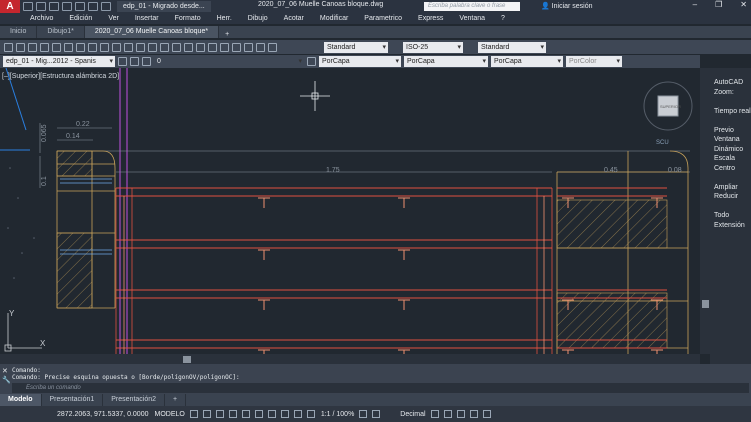 The image size is (751, 422). Describe the element at coordinates (433, 47) in the screenshot. I see `dim-style-select: ISO-25` at that location.